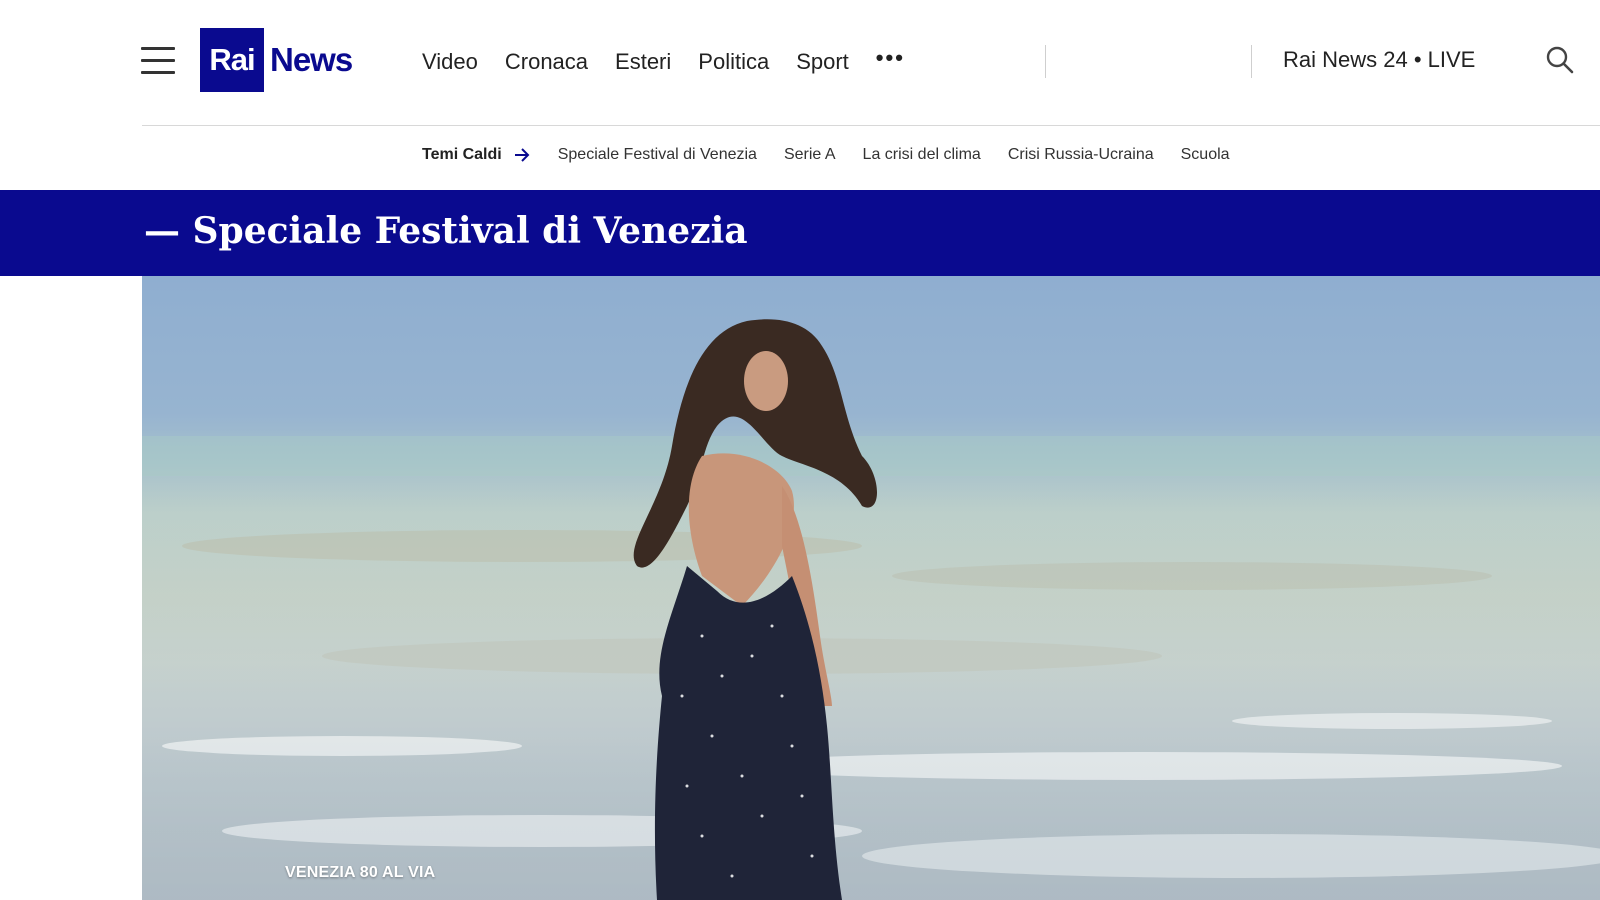  I want to click on hamburger-menu-icon, so click(158, 60).